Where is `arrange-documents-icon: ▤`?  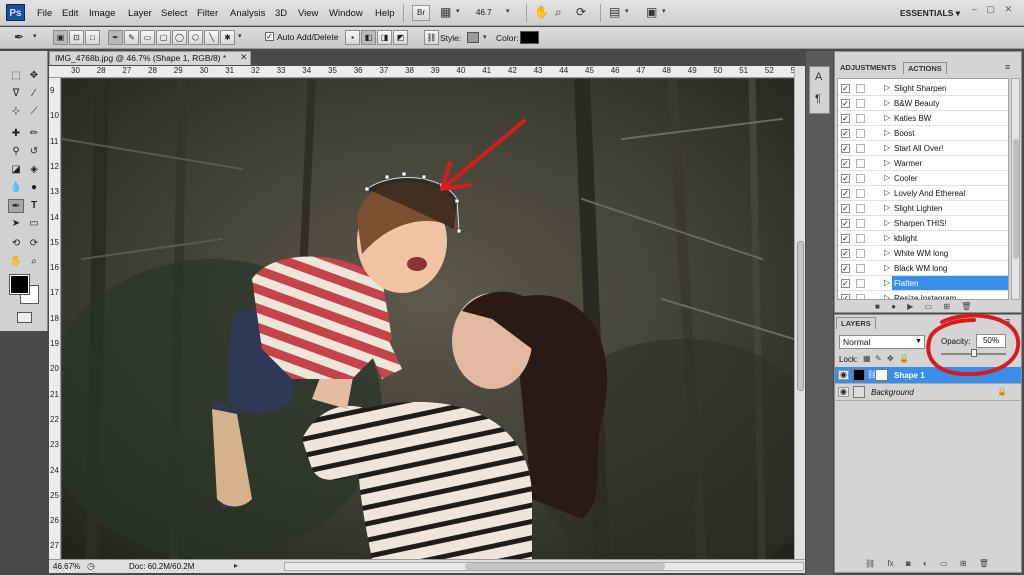
arrange-documents-icon: ▤ is located at coordinates (614, 12).